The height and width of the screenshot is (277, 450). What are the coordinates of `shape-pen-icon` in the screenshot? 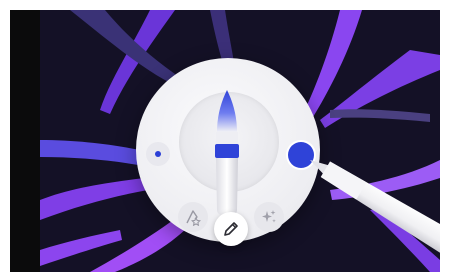 It's located at (193, 218).